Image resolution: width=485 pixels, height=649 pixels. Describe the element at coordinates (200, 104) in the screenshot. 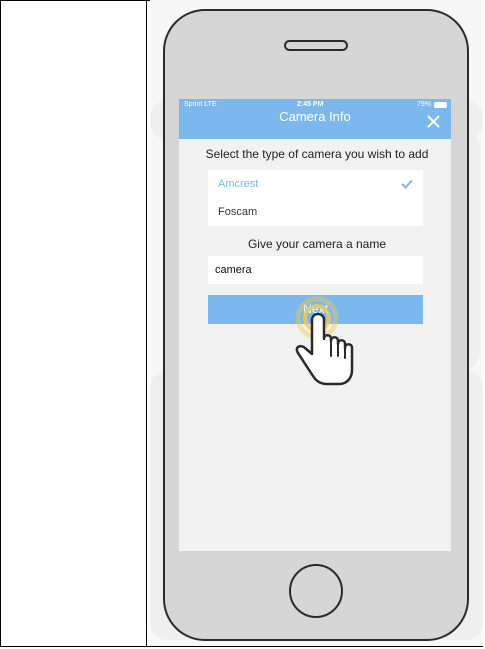

I see `carrier-label: Sprint LTE` at that location.